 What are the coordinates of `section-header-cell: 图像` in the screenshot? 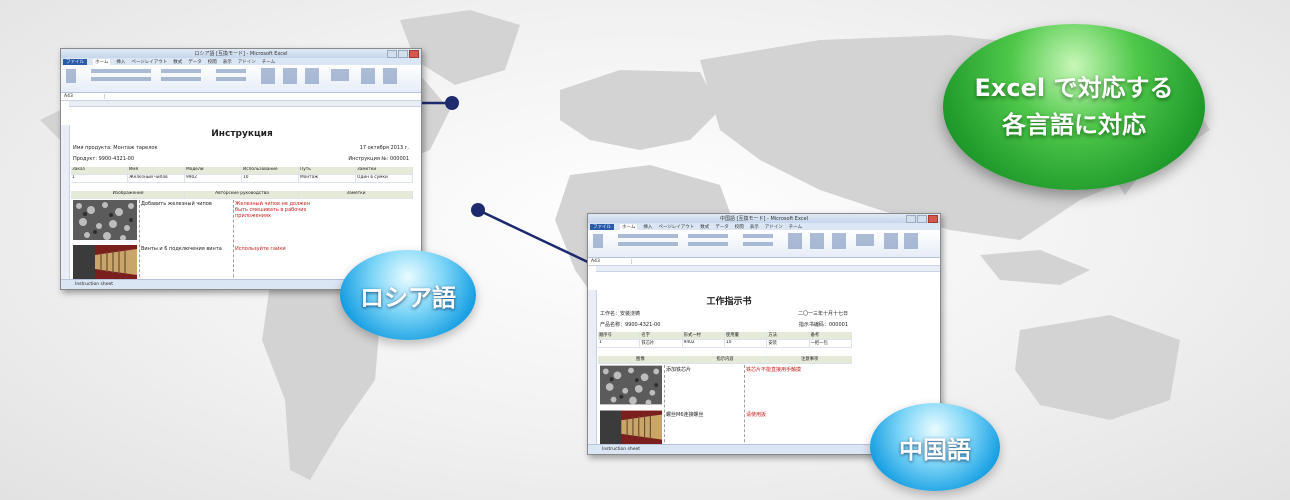 It's located at (640, 359).